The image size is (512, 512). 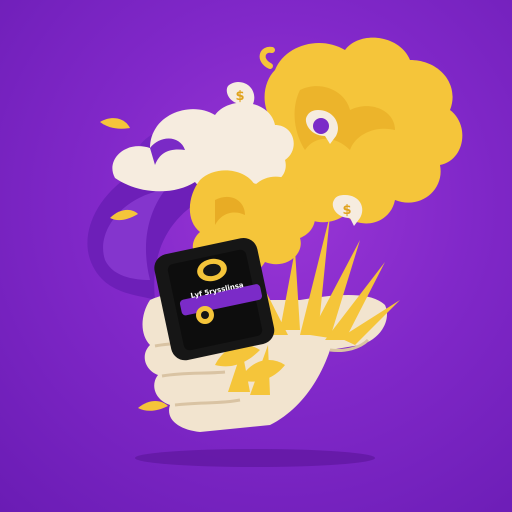 I want to click on ground-shadow, so click(x=255, y=458).